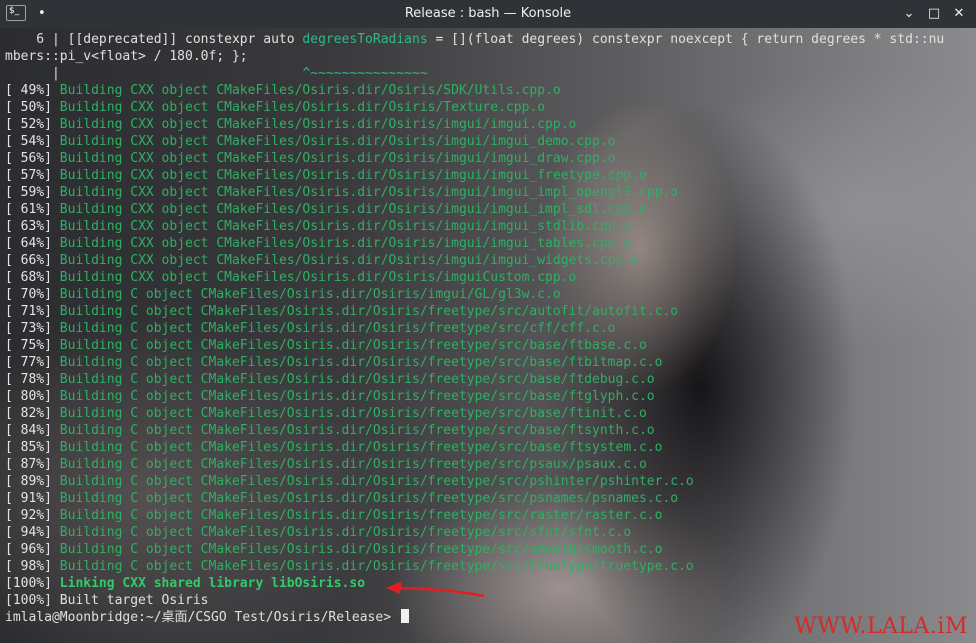 This screenshot has height=643, width=976. Describe the element at coordinates (28, 481) in the screenshot. I see `build-percent: [ 89%]` at that location.